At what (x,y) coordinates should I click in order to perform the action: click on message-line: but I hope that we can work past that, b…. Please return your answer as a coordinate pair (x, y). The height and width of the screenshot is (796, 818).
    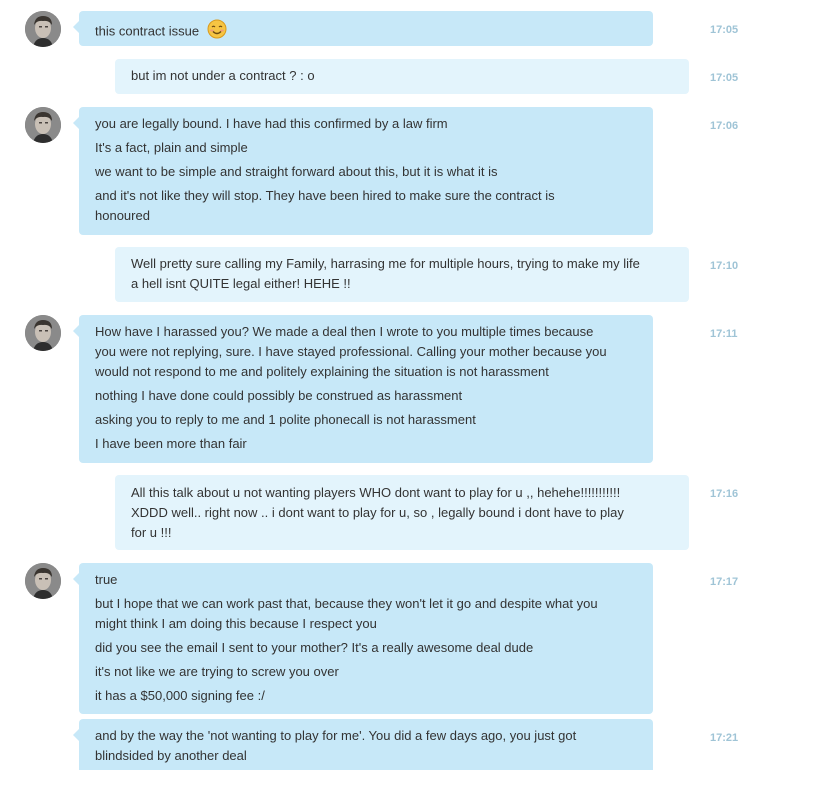
    Looking at the image, I should click on (346, 603).